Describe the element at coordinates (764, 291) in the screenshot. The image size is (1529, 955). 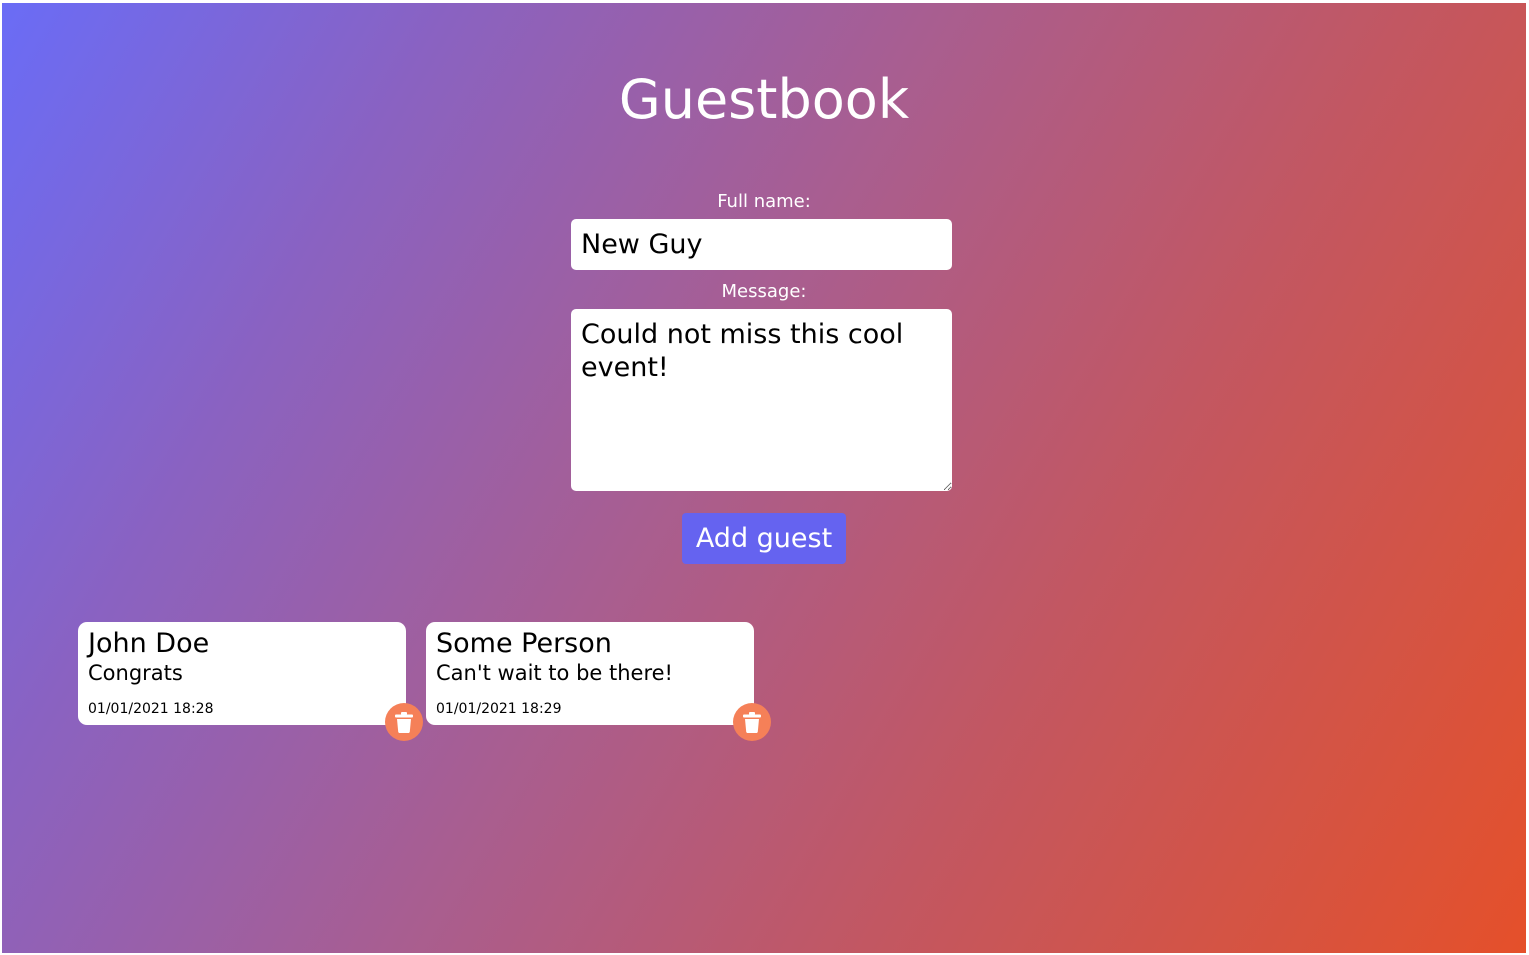
I see `message-label: Message:` at that location.